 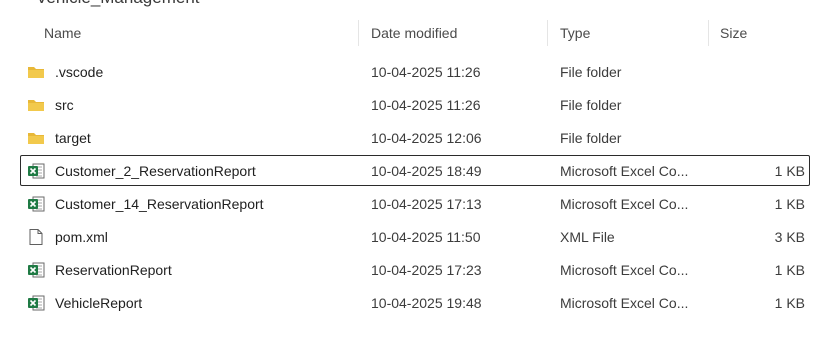 What do you see at coordinates (62, 33) in the screenshot?
I see `column-header-name: Name` at bounding box center [62, 33].